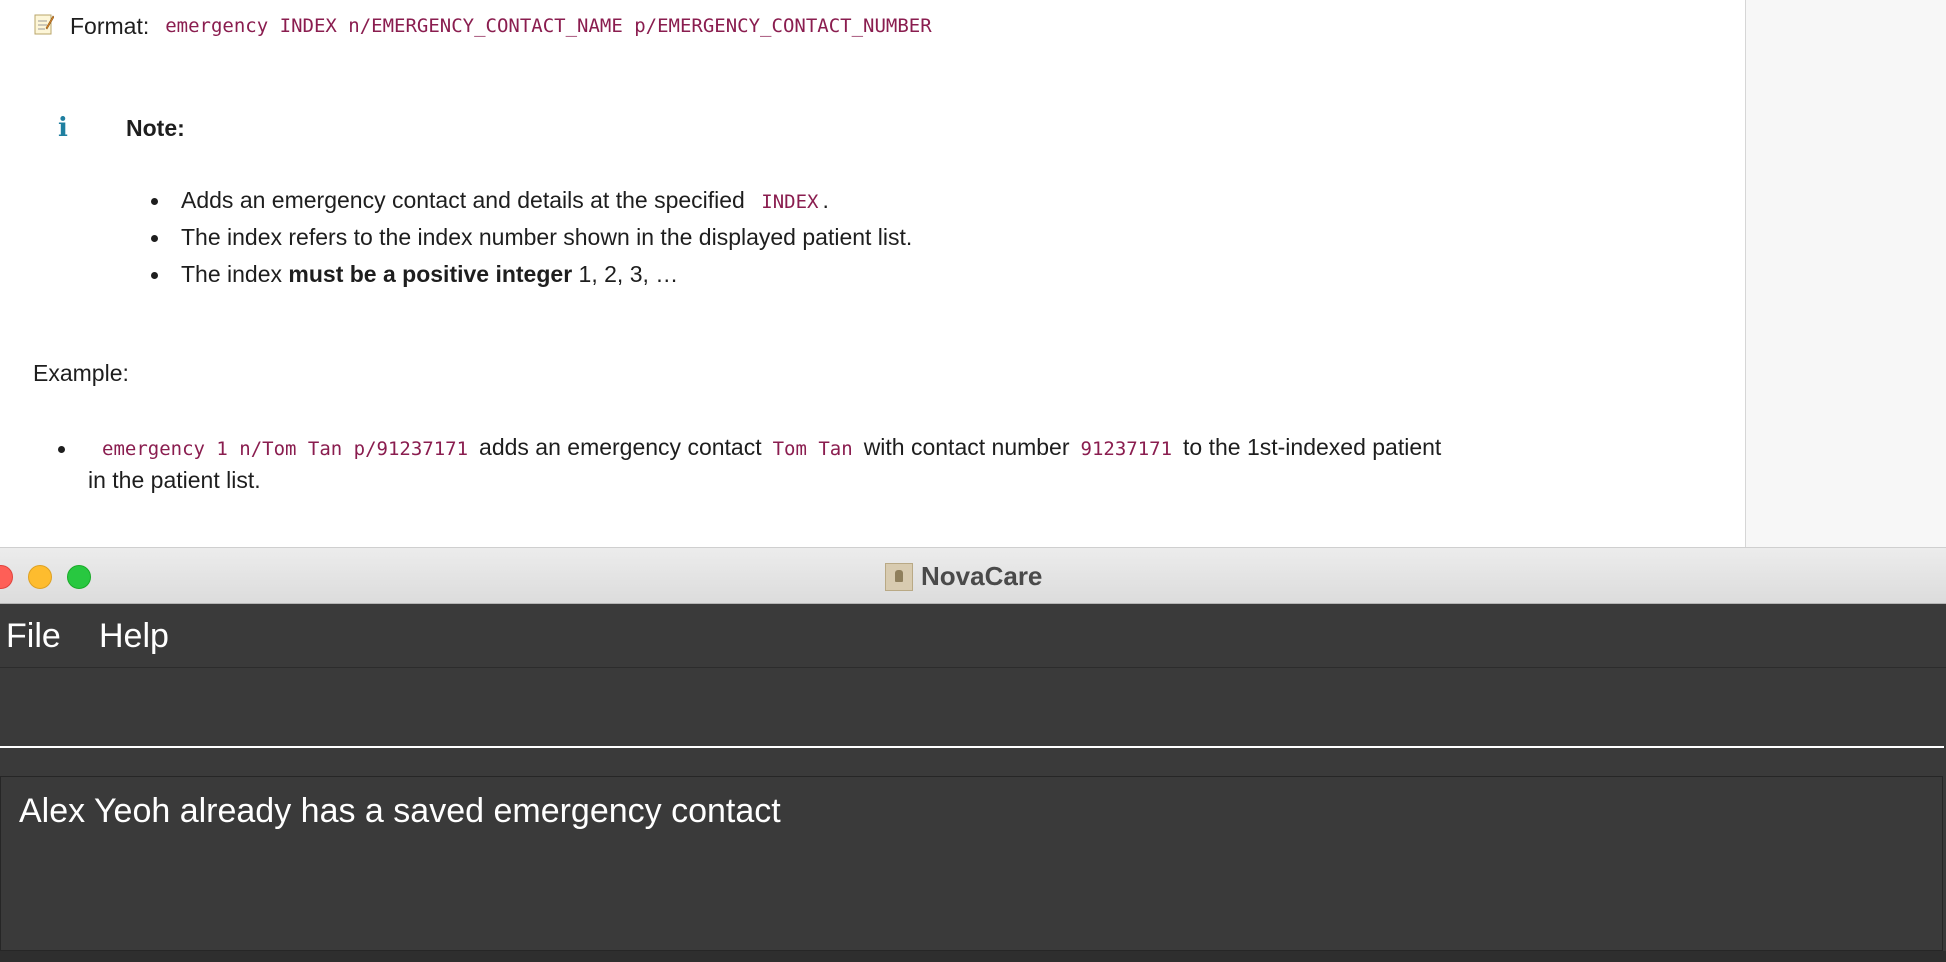 The width and height of the screenshot is (1946, 962). Describe the element at coordinates (825, 200) in the screenshot. I see `note-item-end: .` at that location.